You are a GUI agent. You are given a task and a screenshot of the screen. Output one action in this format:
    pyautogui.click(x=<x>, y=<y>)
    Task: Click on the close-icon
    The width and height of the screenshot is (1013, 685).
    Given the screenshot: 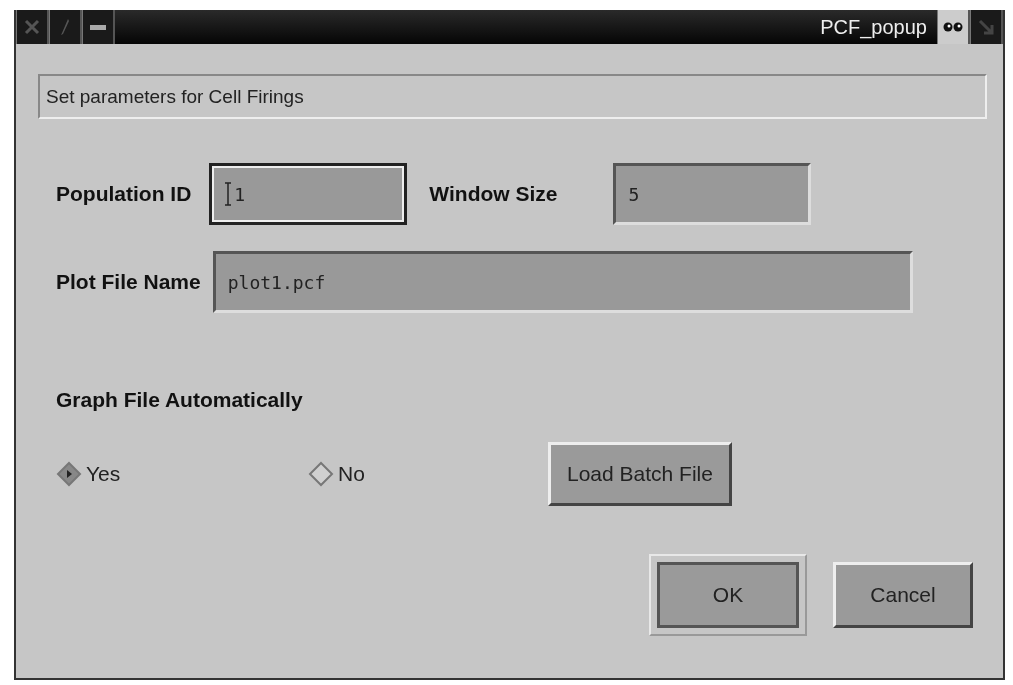 What is the action you would take?
    pyautogui.click(x=32, y=27)
    